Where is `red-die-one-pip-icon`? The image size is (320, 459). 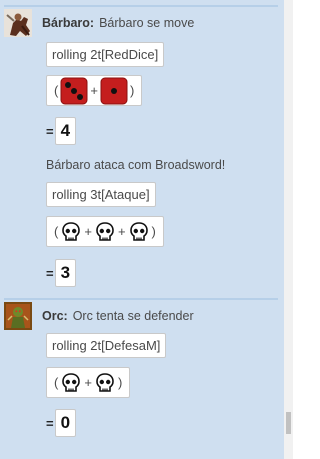
red-die-one-pip-icon is located at coordinates (114, 91).